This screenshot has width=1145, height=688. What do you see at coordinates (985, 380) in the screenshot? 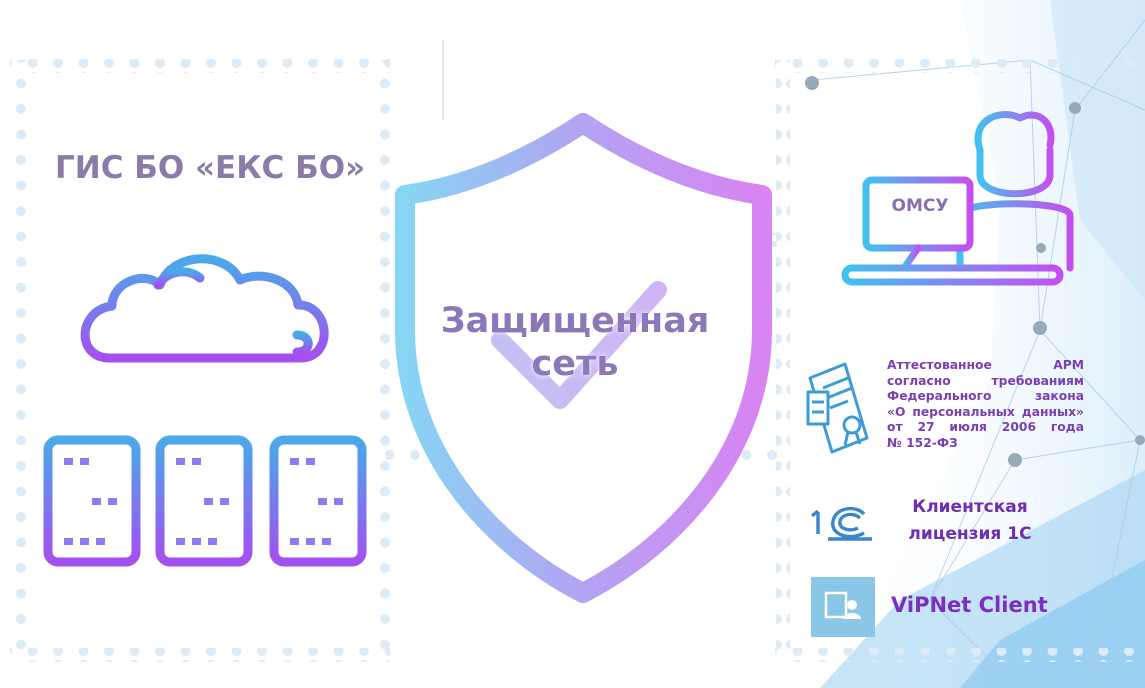
I see `certification-line: согласно требованиям` at bounding box center [985, 380].